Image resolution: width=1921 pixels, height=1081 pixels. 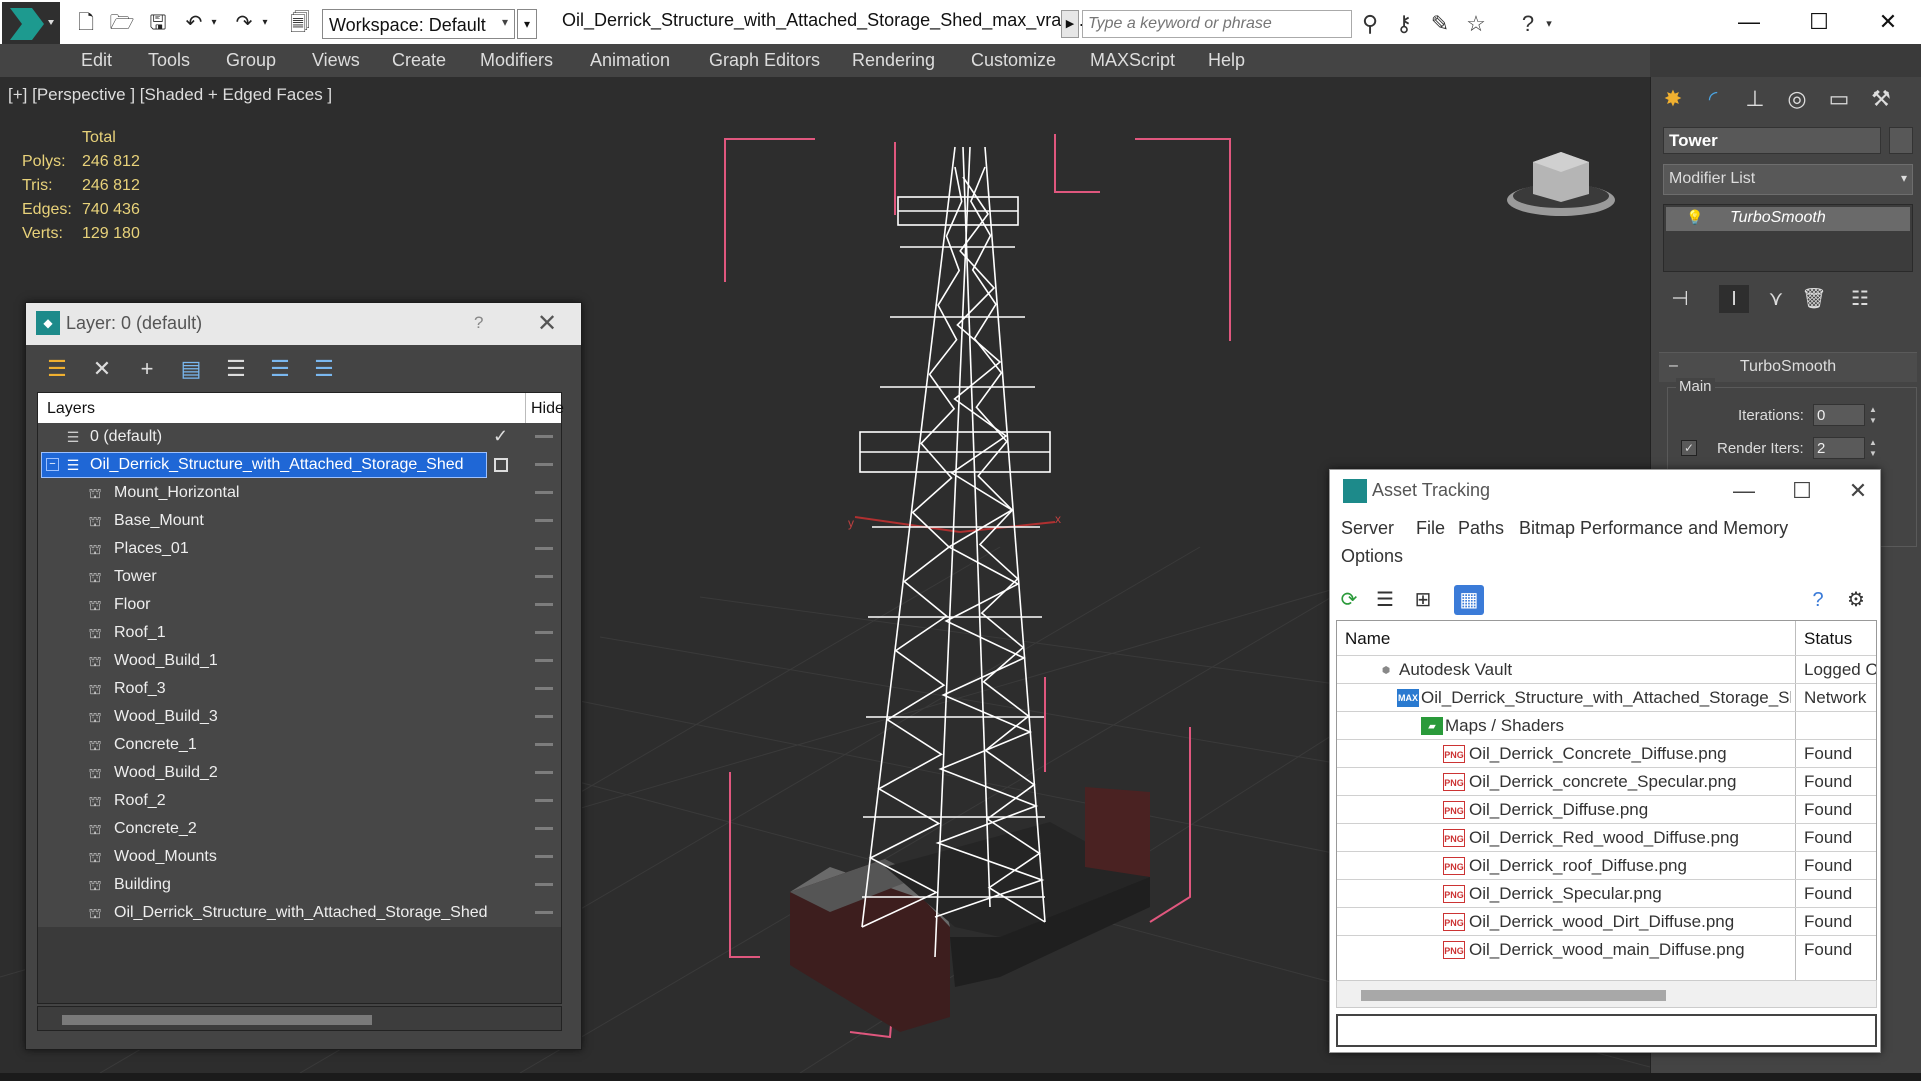 I want to click on communication-icon: ✎, so click(x=1440, y=24).